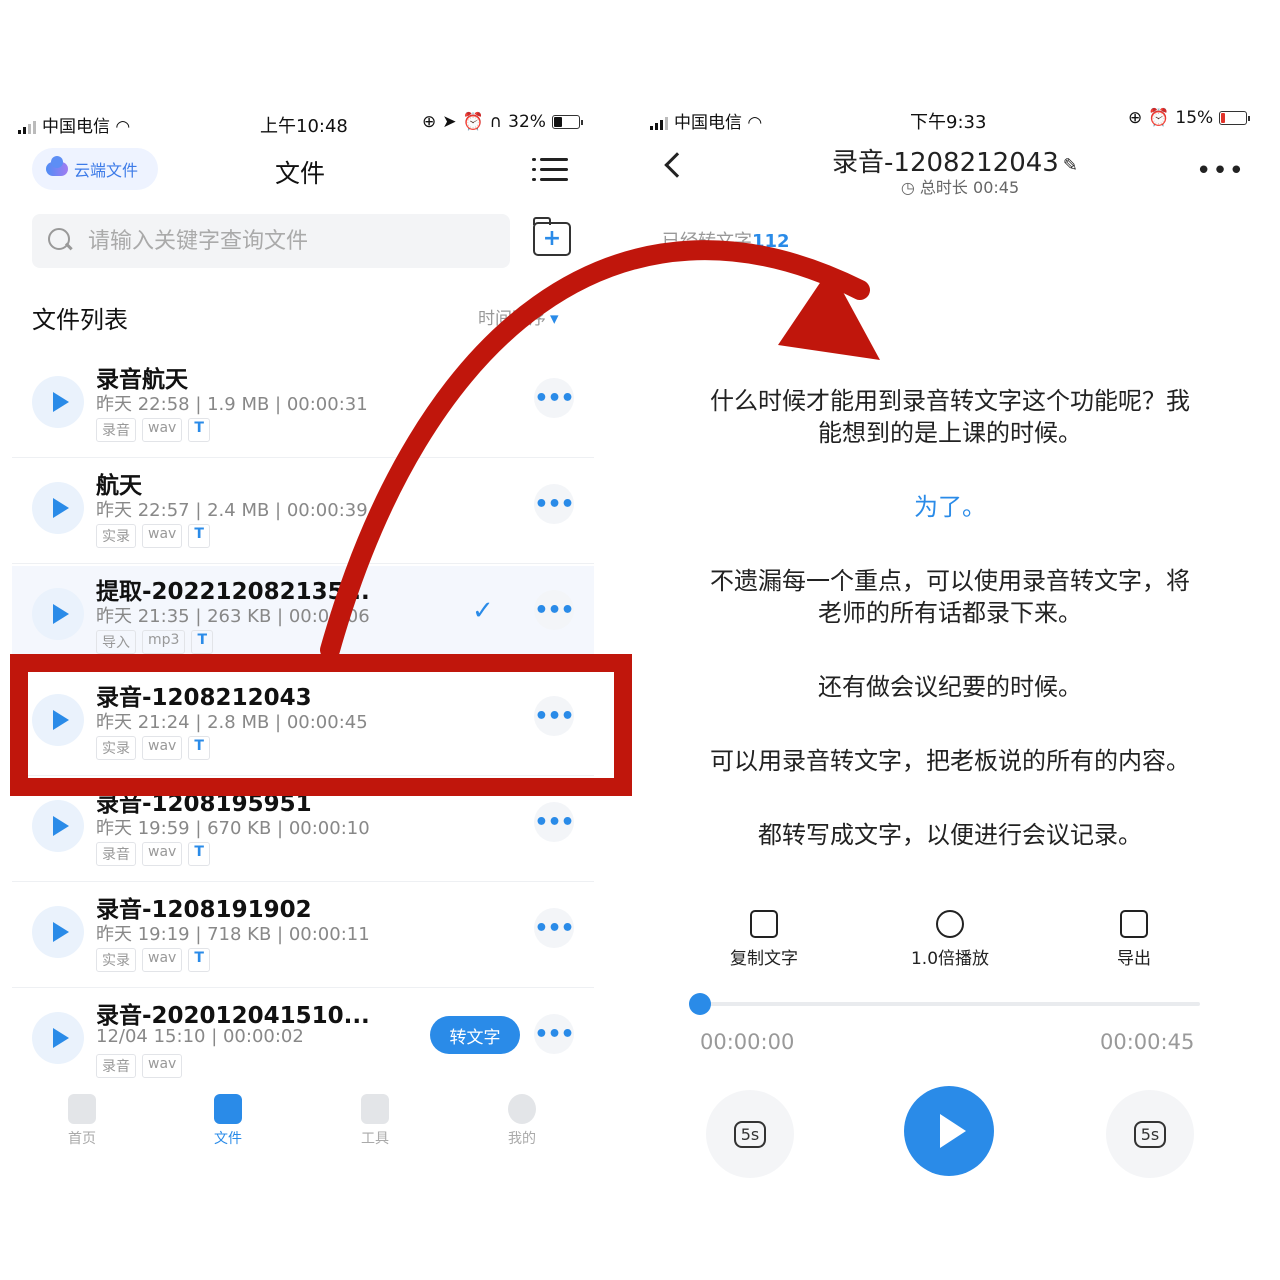  What do you see at coordinates (299, 173) in the screenshot?
I see `page-title: 文件` at bounding box center [299, 173].